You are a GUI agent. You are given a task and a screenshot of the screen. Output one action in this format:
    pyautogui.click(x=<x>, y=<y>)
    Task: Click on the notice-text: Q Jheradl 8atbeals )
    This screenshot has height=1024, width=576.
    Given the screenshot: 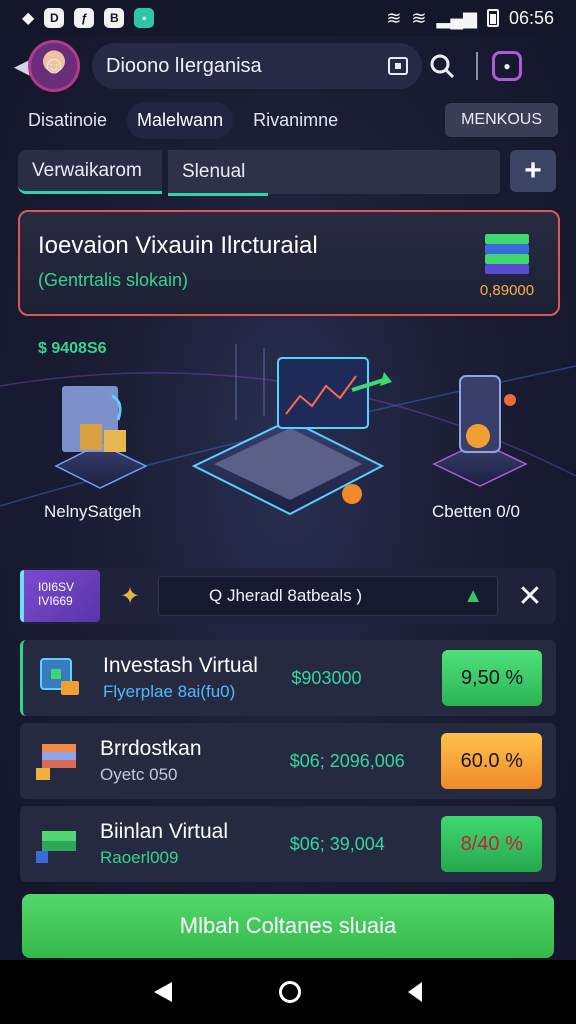 What is the action you would take?
    pyautogui.click(x=286, y=595)
    